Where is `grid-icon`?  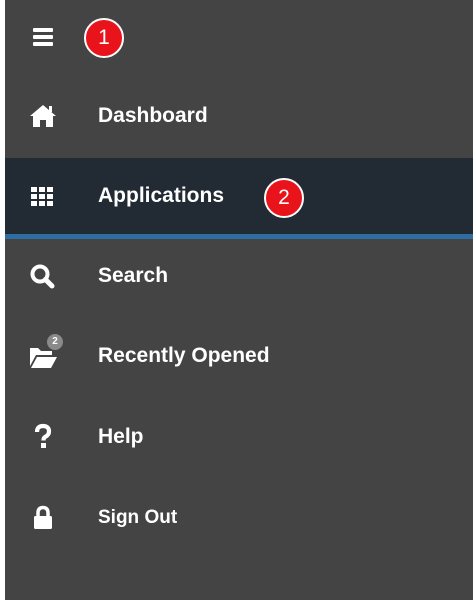
grid-icon is located at coordinates (43, 196).